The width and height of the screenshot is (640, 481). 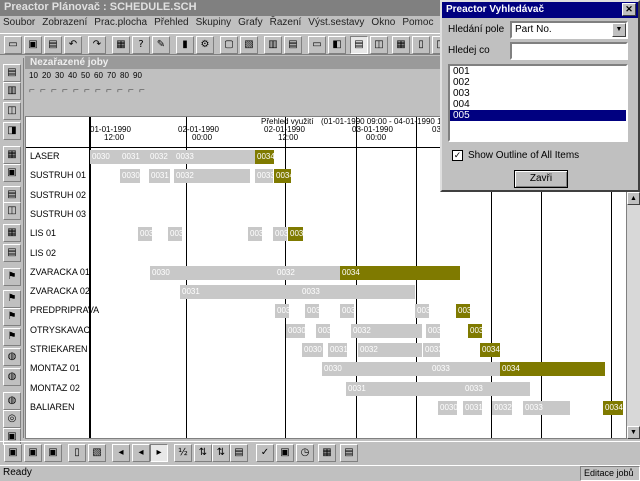 I want to click on toolbar-button-icon-16: ▤, so click(x=359, y=45).